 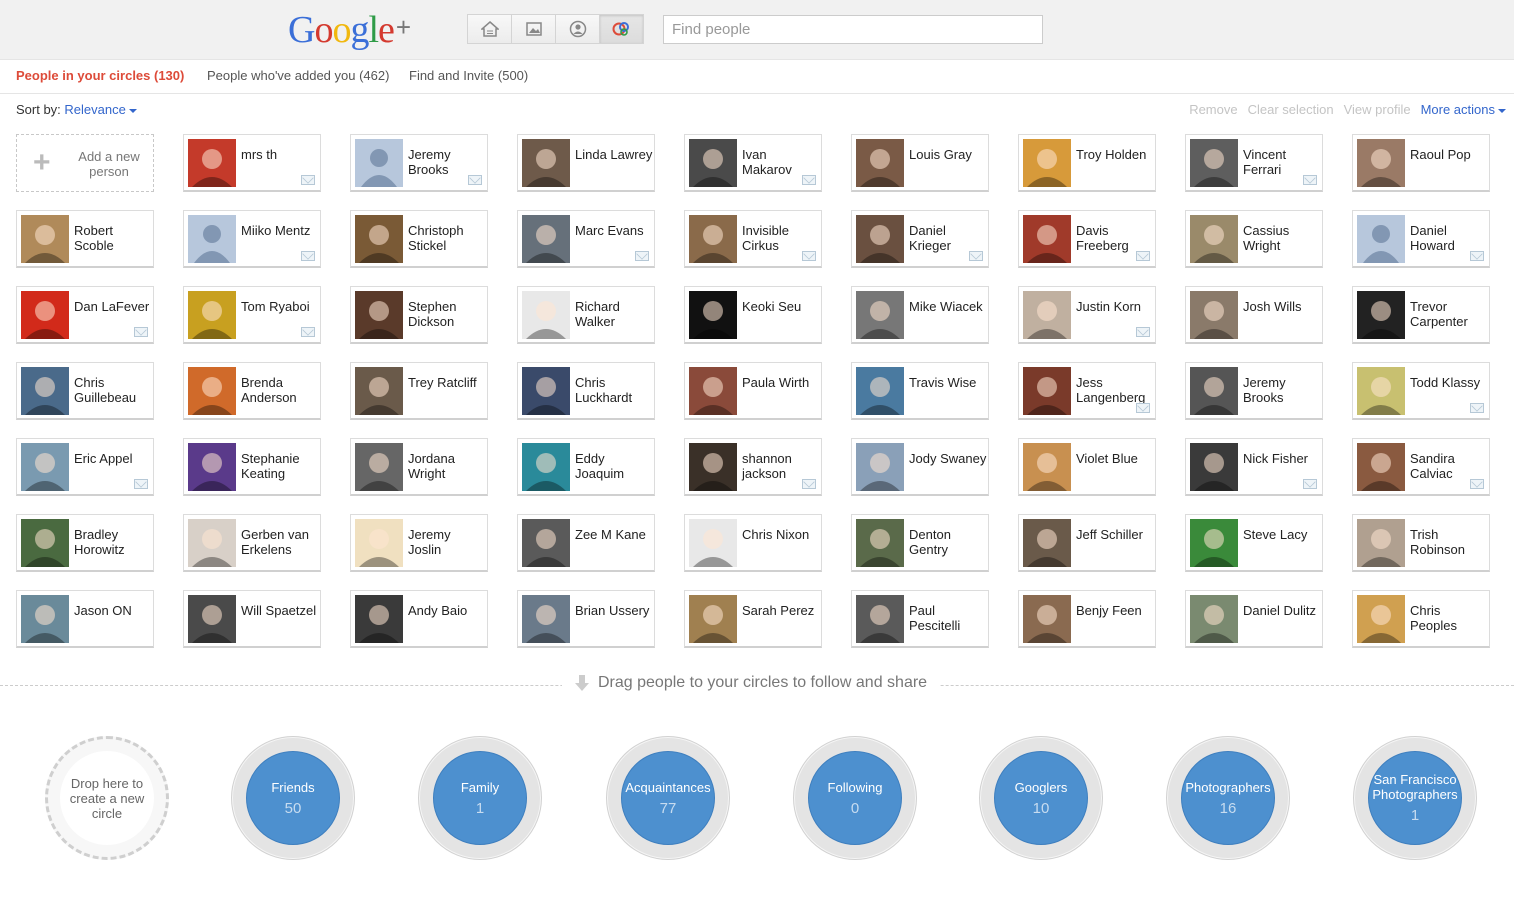 I want to click on create-new-circle-dropzone: Drop here to create a new circle, so click(x=107, y=798).